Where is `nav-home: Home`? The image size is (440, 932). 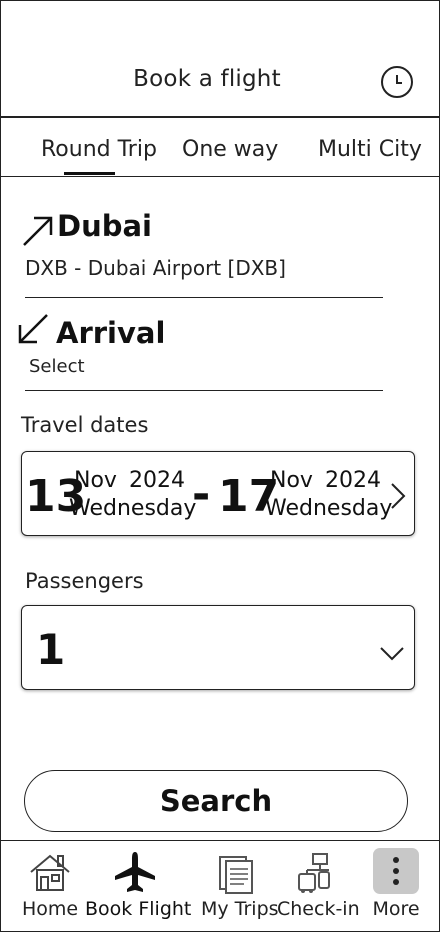
nav-home: Home is located at coordinates (50, 886).